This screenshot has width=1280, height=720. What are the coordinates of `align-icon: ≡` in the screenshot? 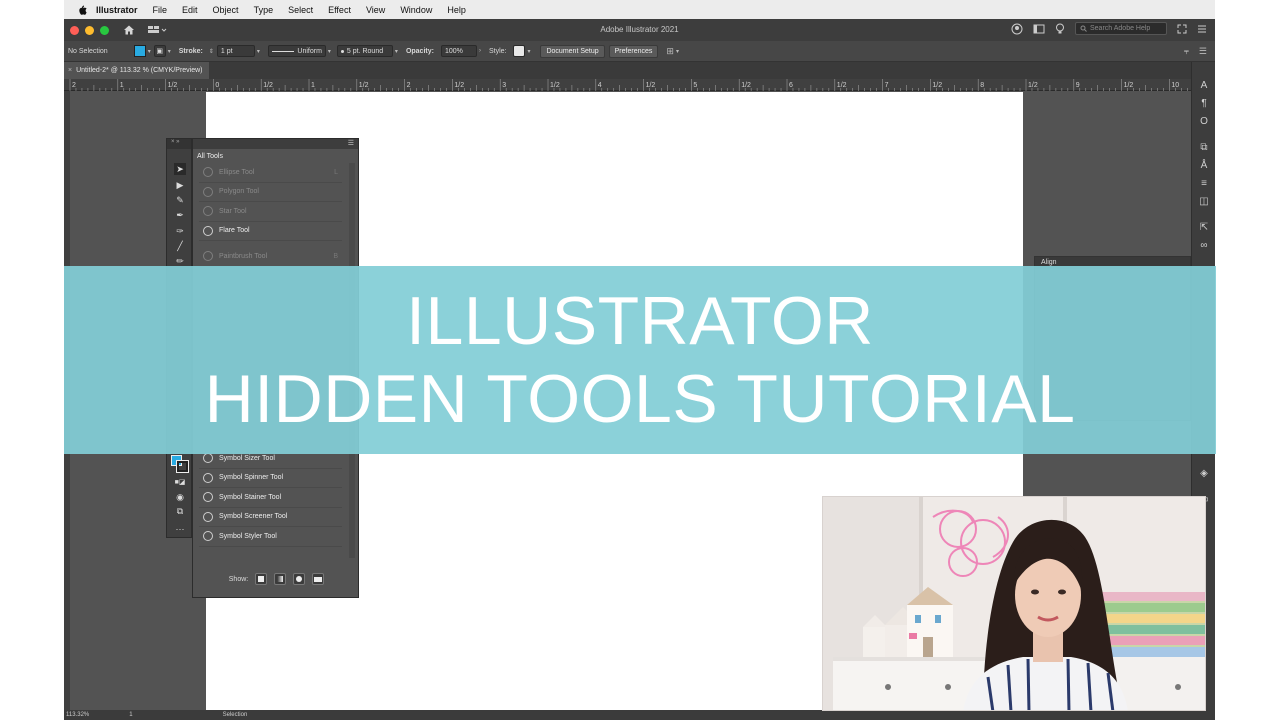 It's located at (1204, 184).